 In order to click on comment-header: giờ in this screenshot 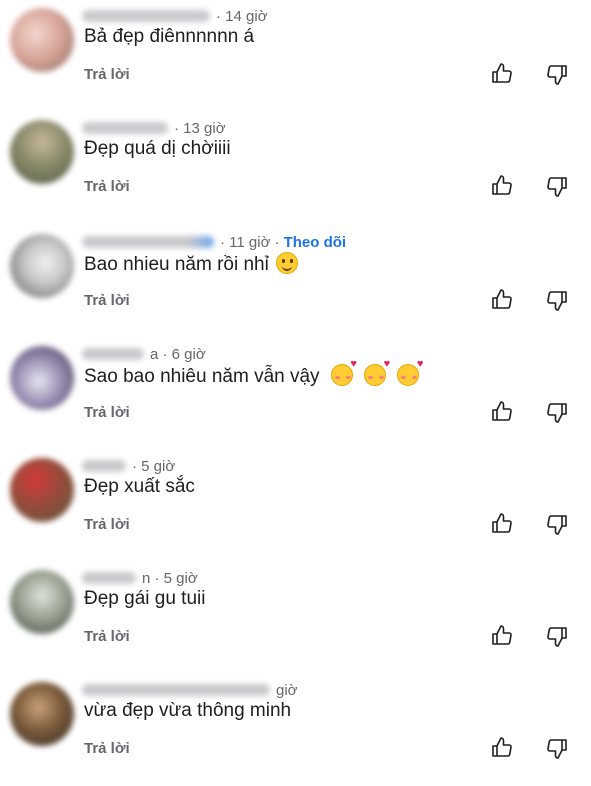, I will do `click(190, 690)`.